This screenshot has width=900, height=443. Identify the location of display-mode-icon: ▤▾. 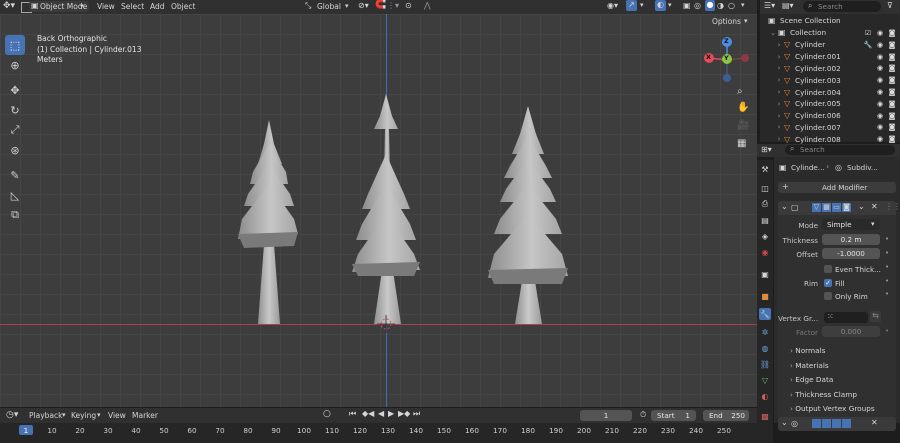
(788, 5).